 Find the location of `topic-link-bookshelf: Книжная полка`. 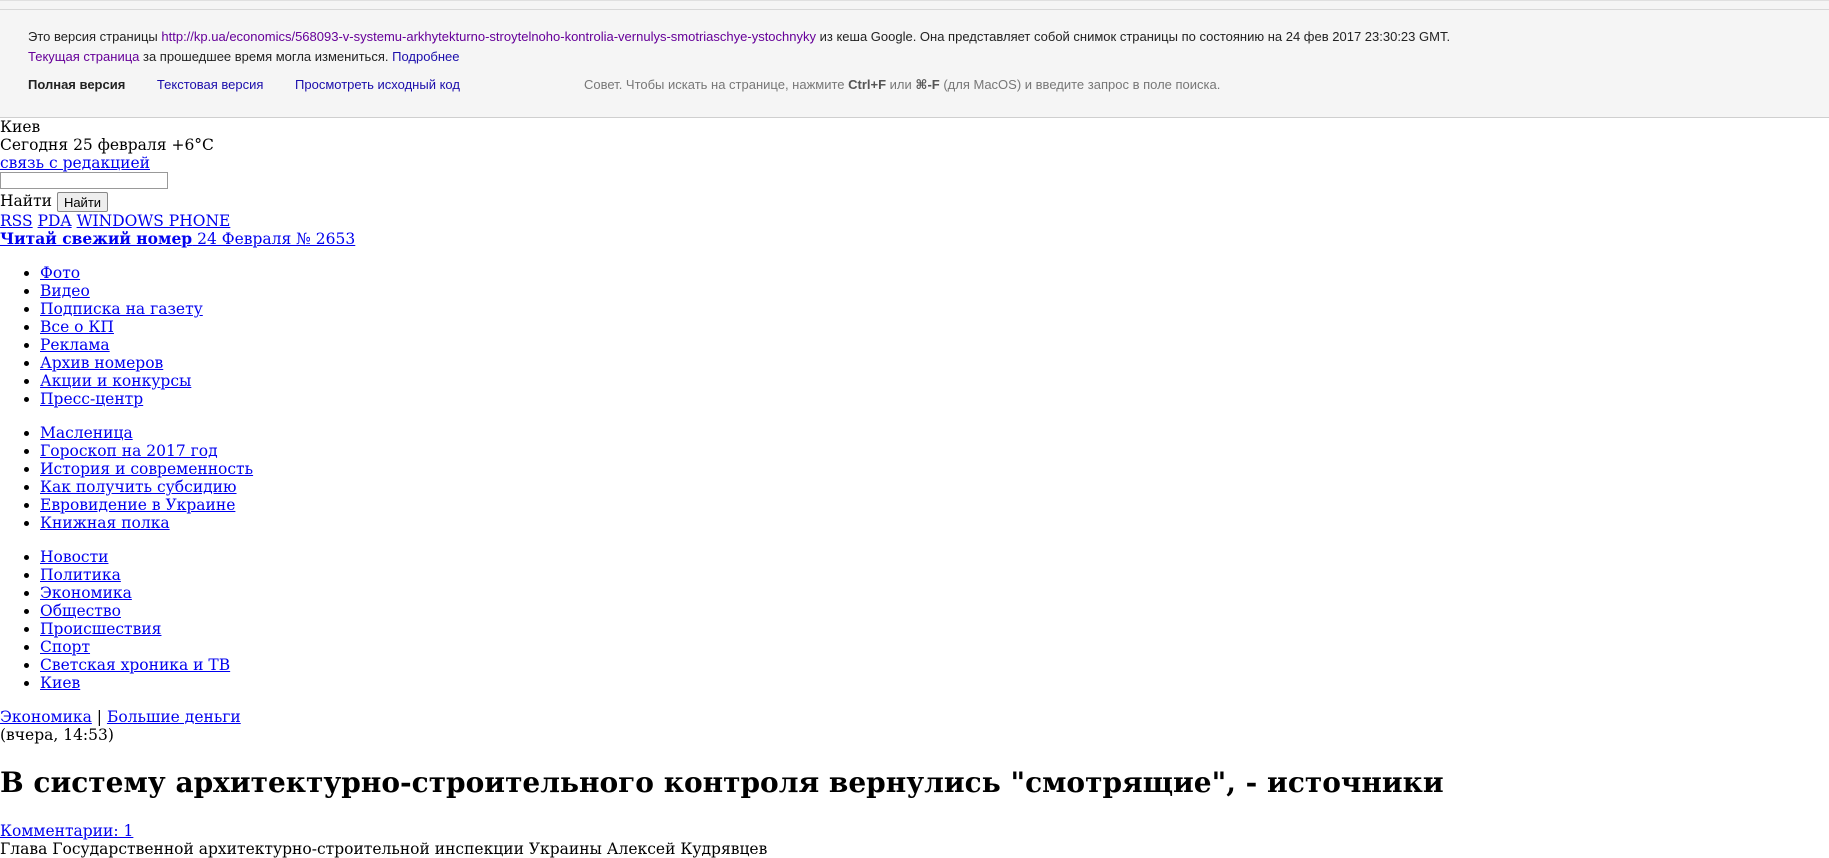

topic-link-bookshelf: Книжная полка is located at coordinates (105, 523).